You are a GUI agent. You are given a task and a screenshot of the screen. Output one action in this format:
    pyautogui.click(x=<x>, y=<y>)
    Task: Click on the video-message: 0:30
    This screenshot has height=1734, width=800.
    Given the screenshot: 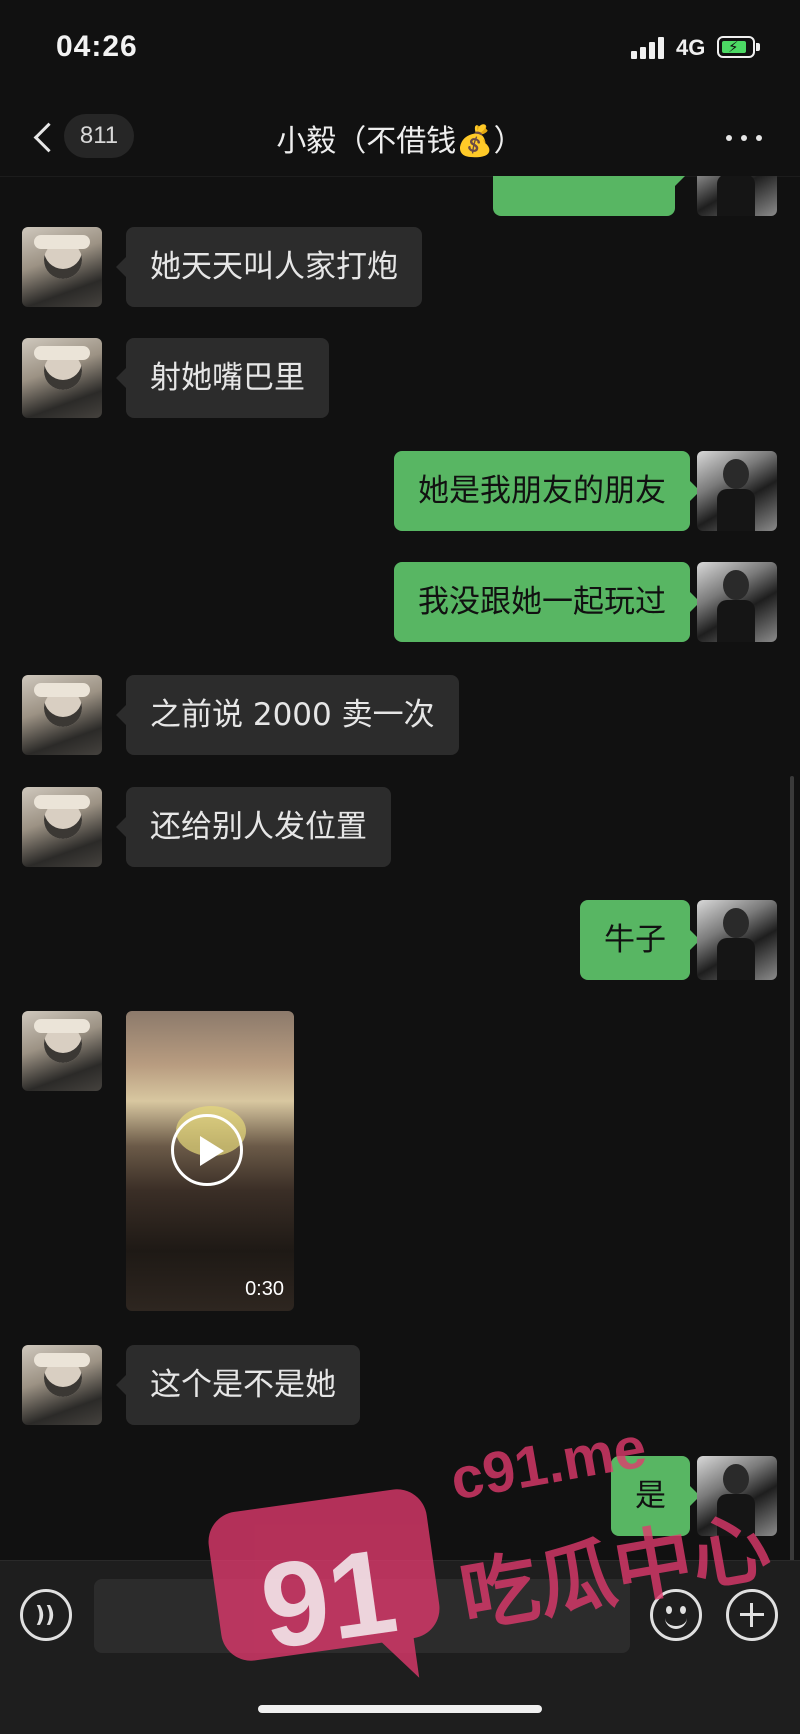 What is the action you would take?
    pyautogui.click(x=210, y=1161)
    